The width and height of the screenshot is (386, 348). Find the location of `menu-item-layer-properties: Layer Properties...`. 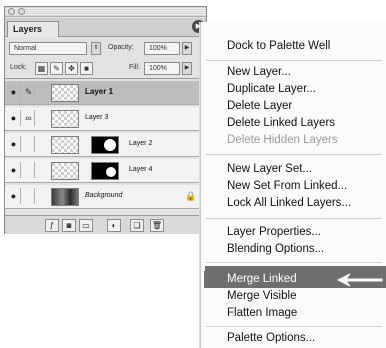

menu-item-layer-properties: Layer Properties... is located at coordinates (274, 232).